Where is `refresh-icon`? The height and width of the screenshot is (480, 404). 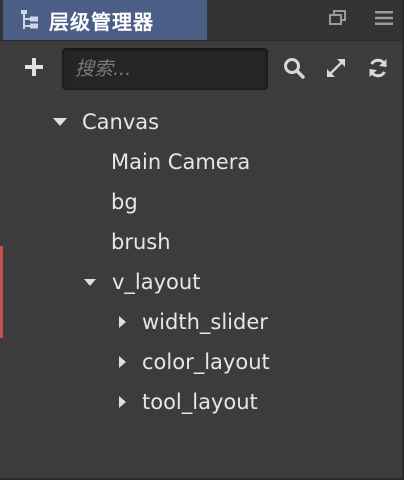 refresh-icon is located at coordinates (378, 70).